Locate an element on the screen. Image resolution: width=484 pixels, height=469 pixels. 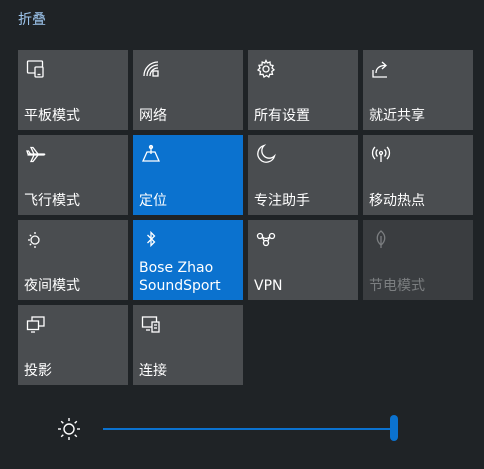
tile-bluetooth-device: Bose Zhao SoundSport is located at coordinates (188, 260).